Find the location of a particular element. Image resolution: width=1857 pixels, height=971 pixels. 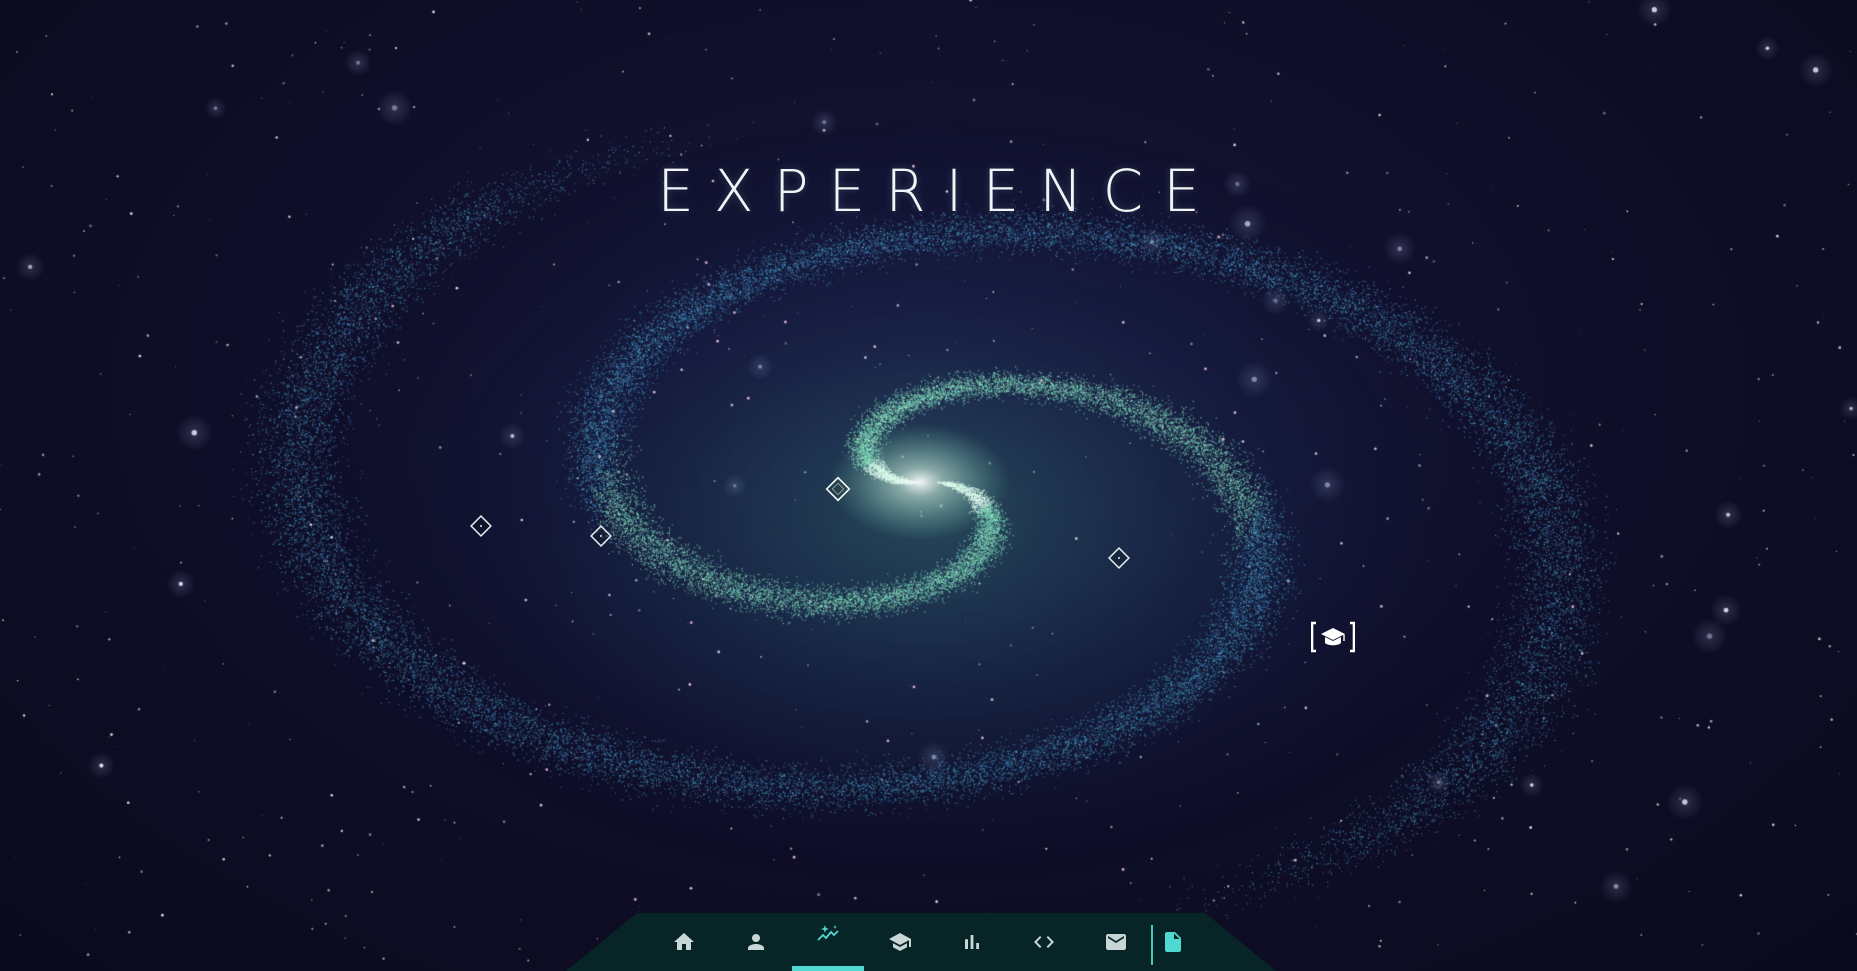

home-icon is located at coordinates (684, 941).